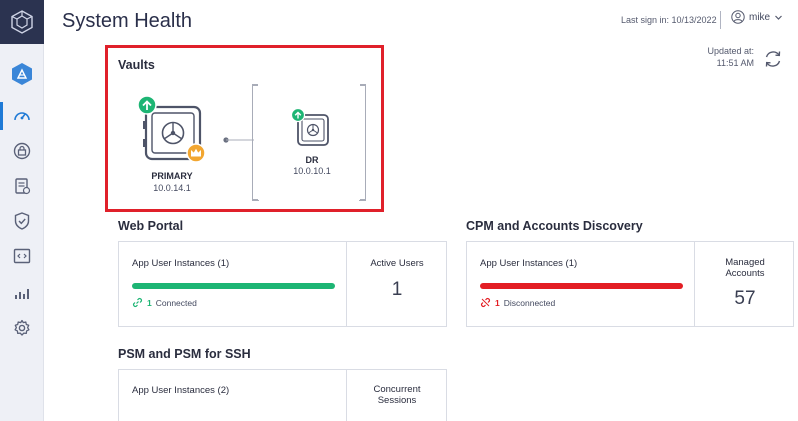 The image size is (798, 421). What do you see at coordinates (137, 302) in the screenshot?
I see `link-icon` at bounding box center [137, 302].